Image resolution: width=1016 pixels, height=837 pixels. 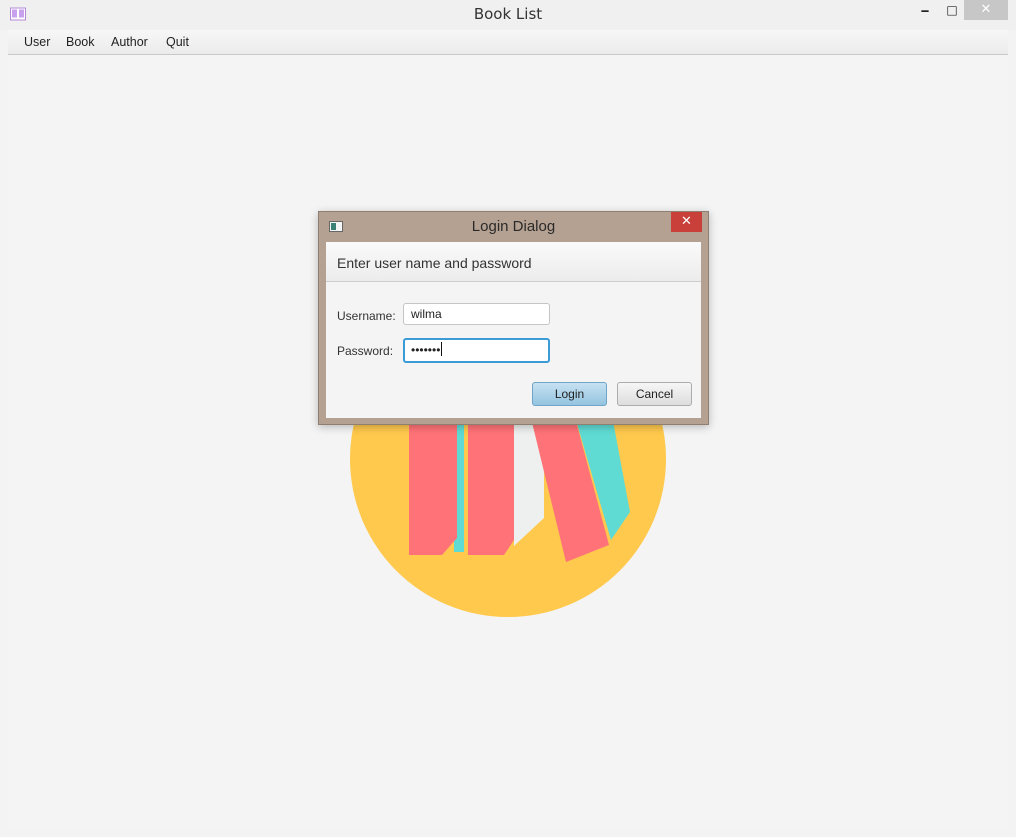 What do you see at coordinates (986, 10) in the screenshot?
I see `close-button: ✕` at bounding box center [986, 10].